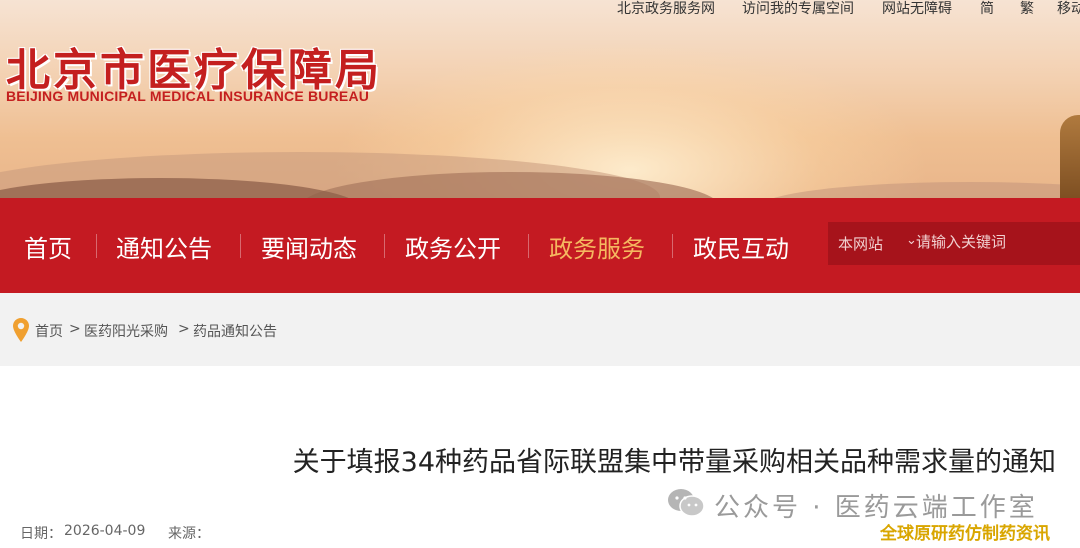 The height and width of the screenshot is (548, 1080). What do you see at coordinates (105, 531) in the screenshot?
I see `publish-date: 2026-04-09` at bounding box center [105, 531].